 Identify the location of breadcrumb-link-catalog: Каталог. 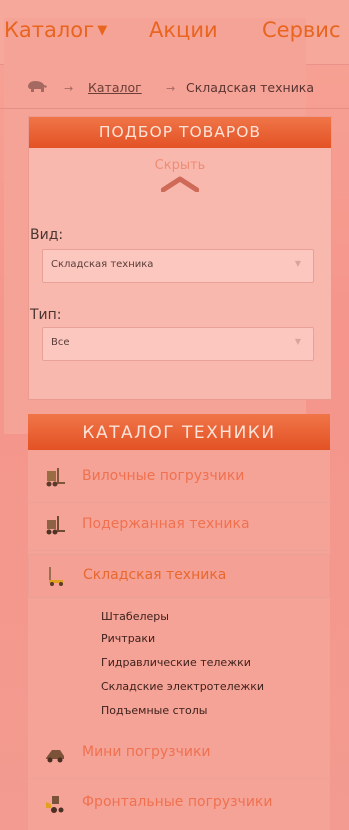
(115, 87).